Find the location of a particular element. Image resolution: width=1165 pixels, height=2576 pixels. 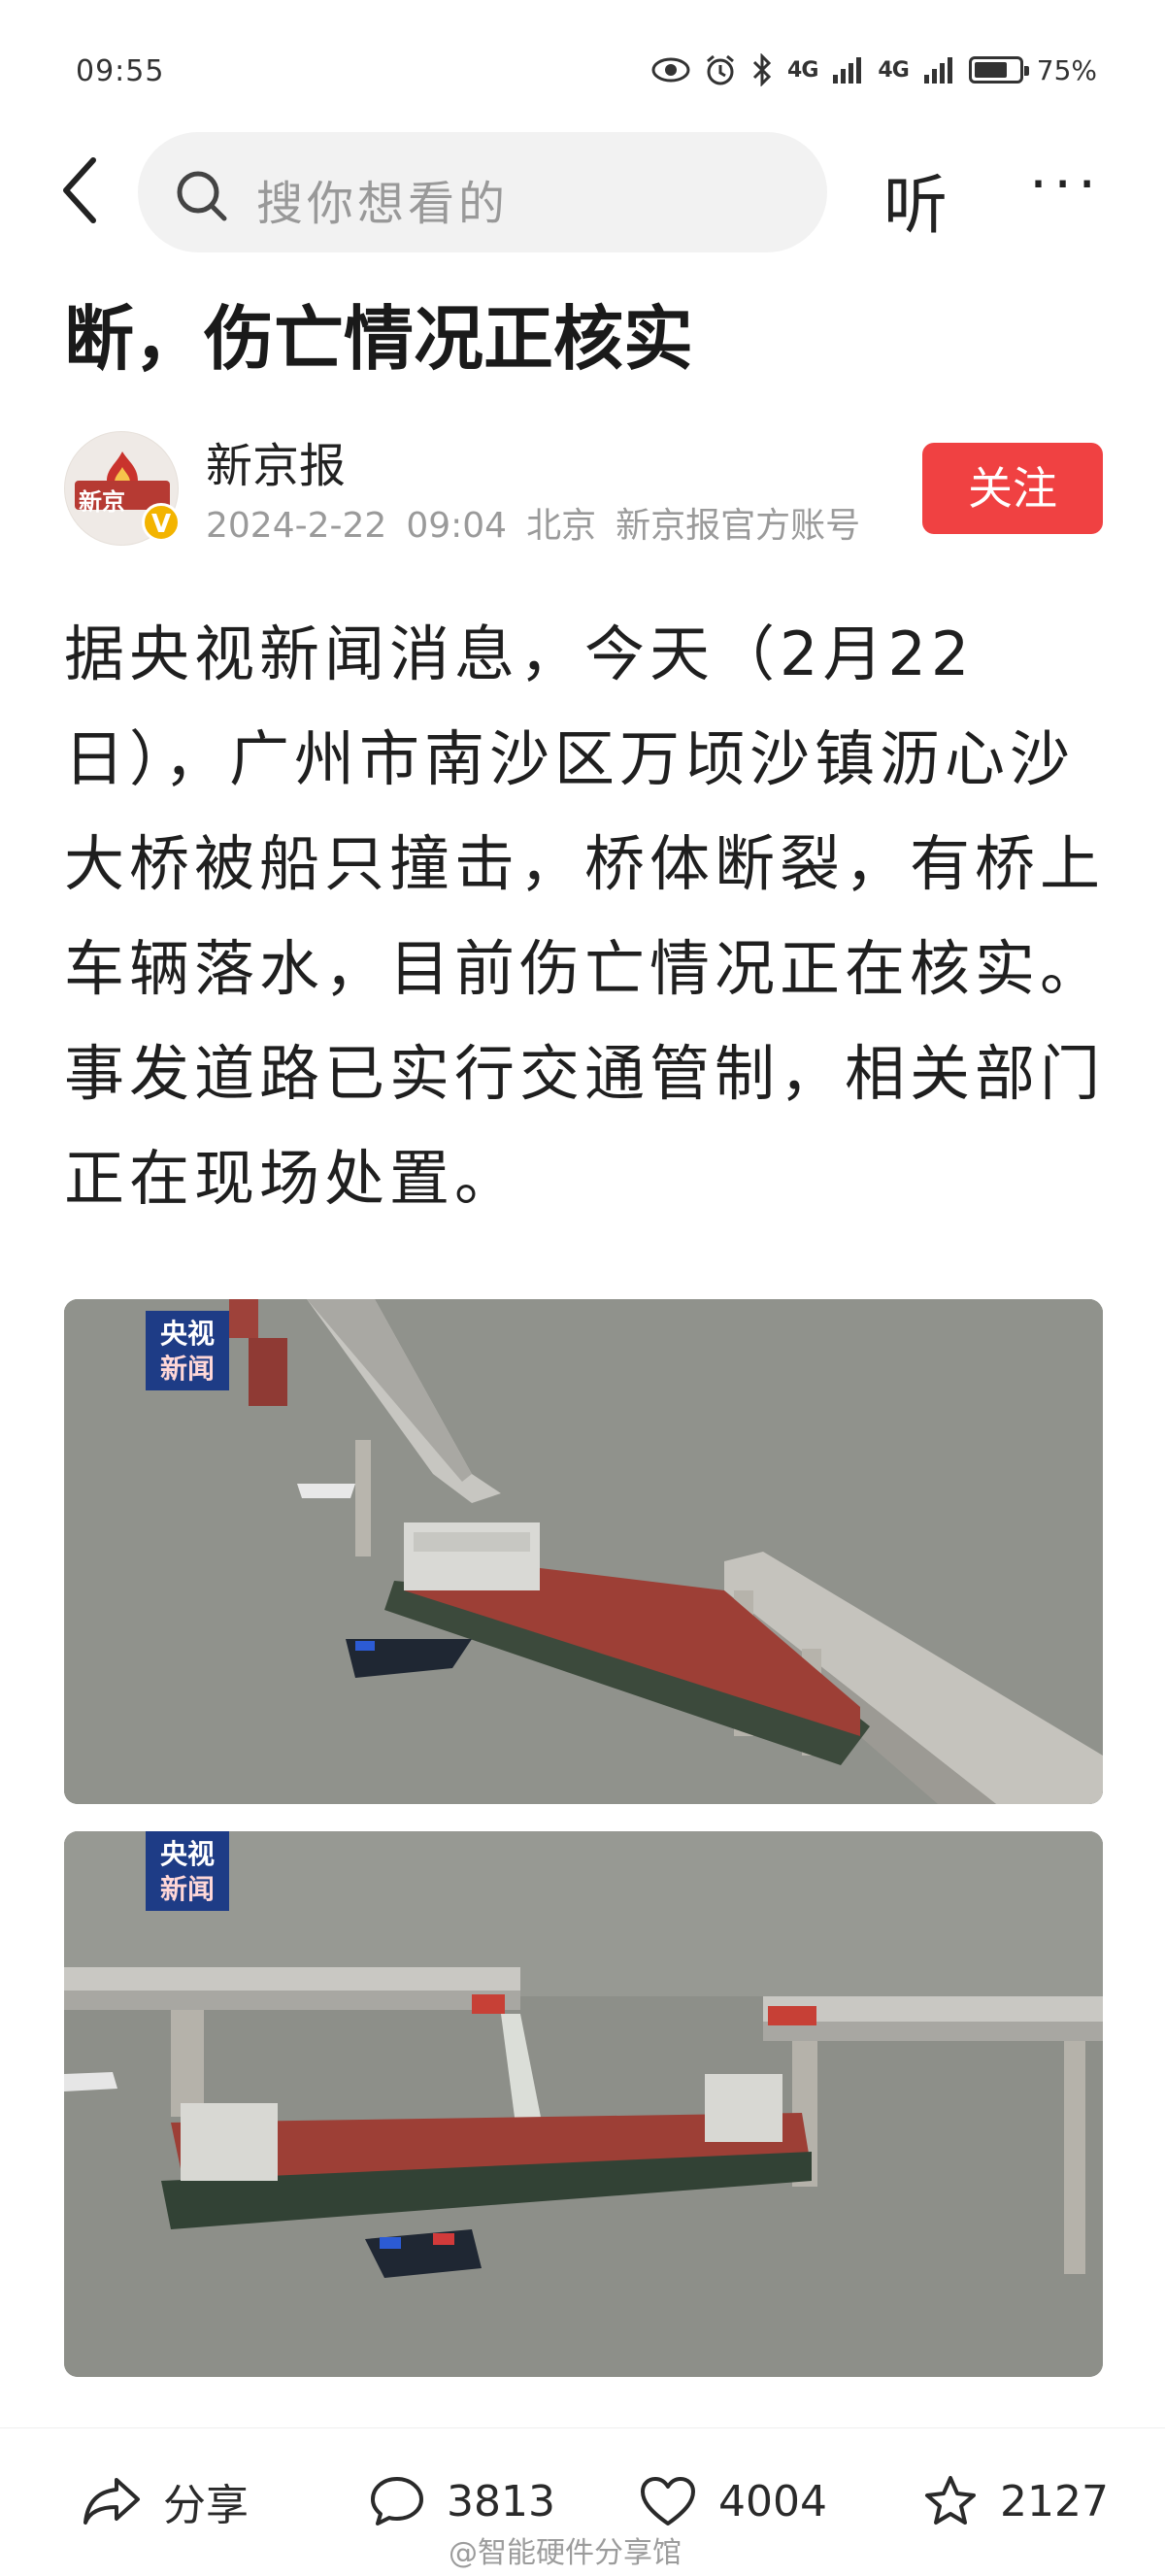

cctv-news-logo: 央视 新闻 is located at coordinates (187, 1351).